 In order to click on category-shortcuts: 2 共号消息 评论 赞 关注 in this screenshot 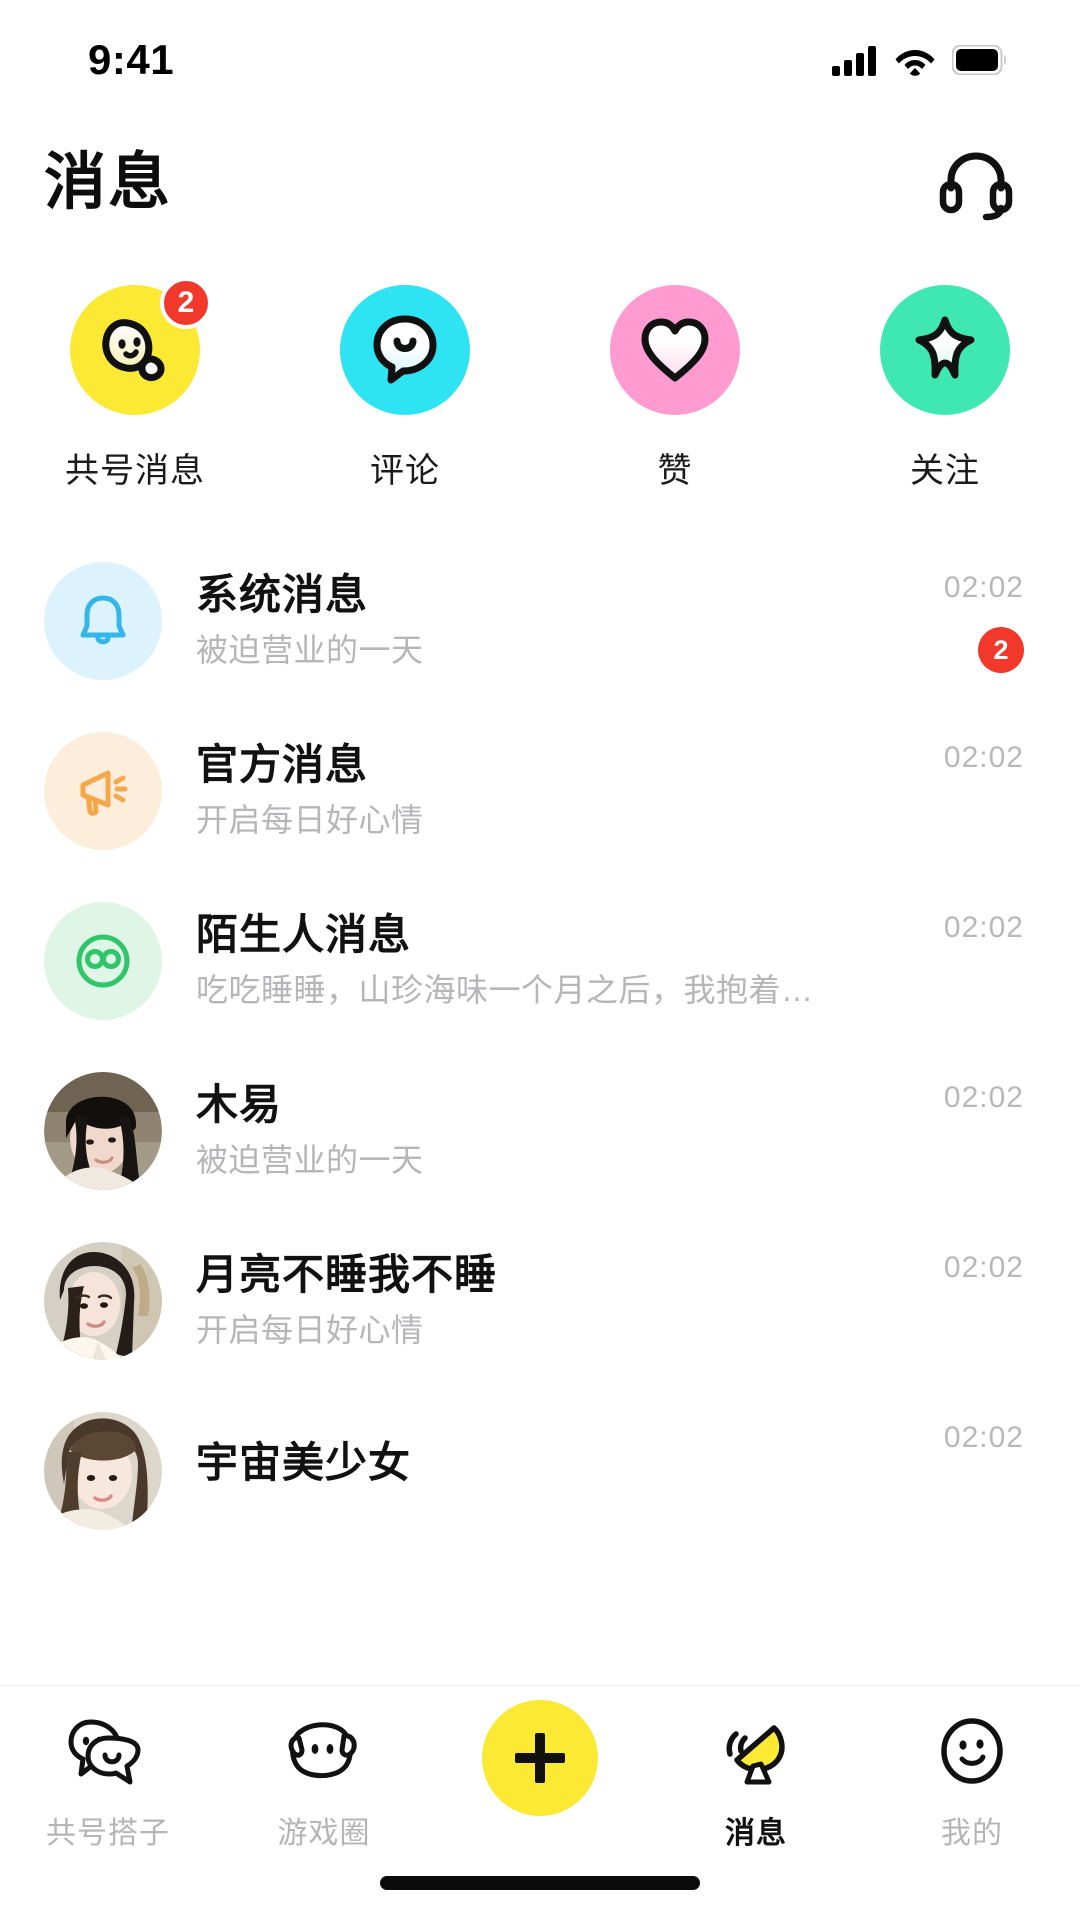, I will do `click(540, 373)`.